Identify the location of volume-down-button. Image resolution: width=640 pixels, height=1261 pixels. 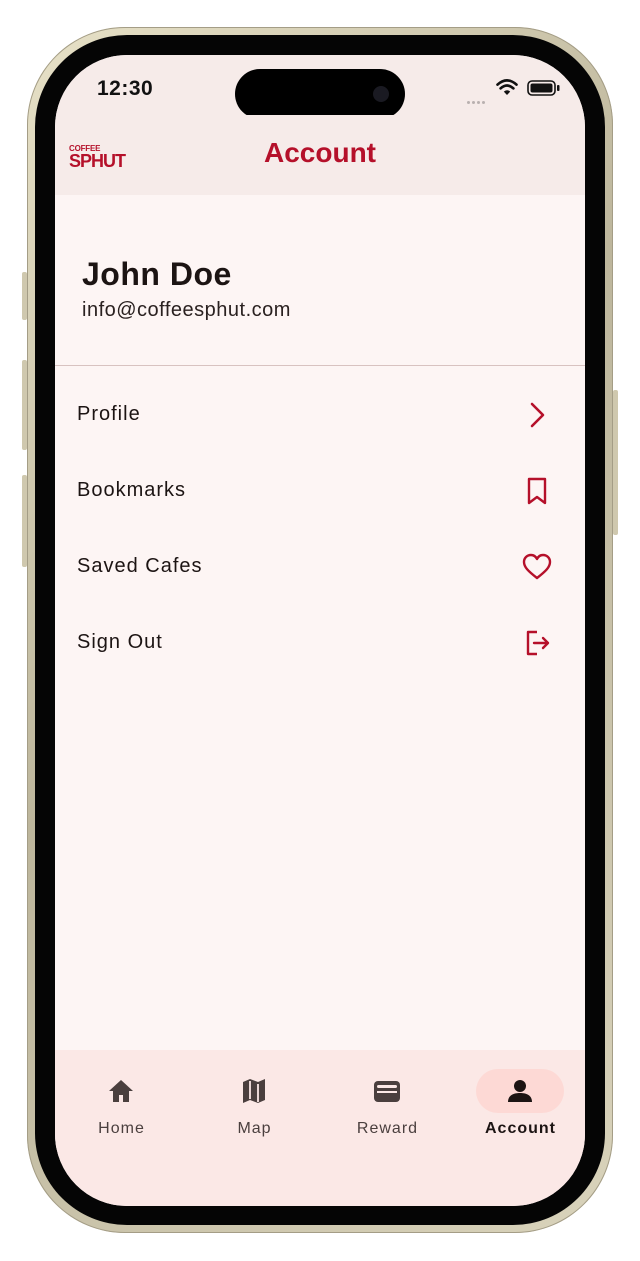
(24, 521).